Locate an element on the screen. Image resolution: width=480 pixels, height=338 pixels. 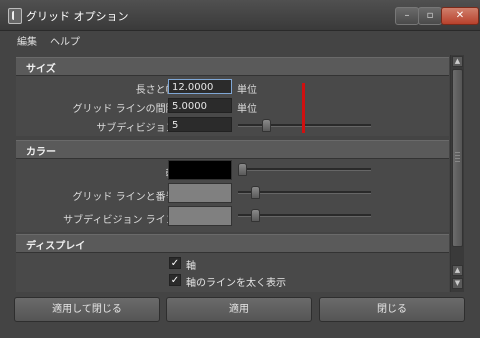
axis-color-slider-handle is located at coordinates (242, 169).